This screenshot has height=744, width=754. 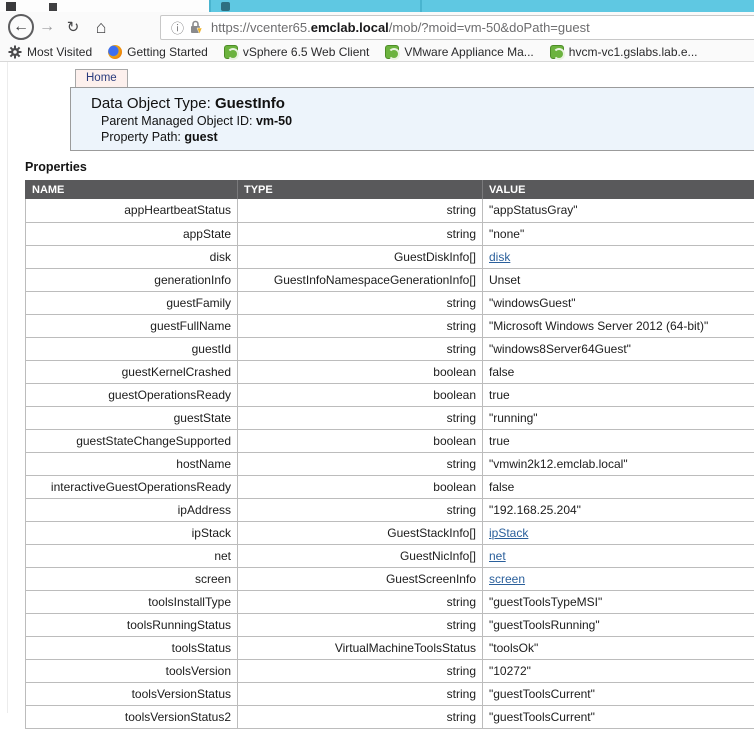 What do you see at coordinates (618, 602) in the screenshot?
I see `property-value: "guestToolsTypeMSI"` at bounding box center [618, 602].